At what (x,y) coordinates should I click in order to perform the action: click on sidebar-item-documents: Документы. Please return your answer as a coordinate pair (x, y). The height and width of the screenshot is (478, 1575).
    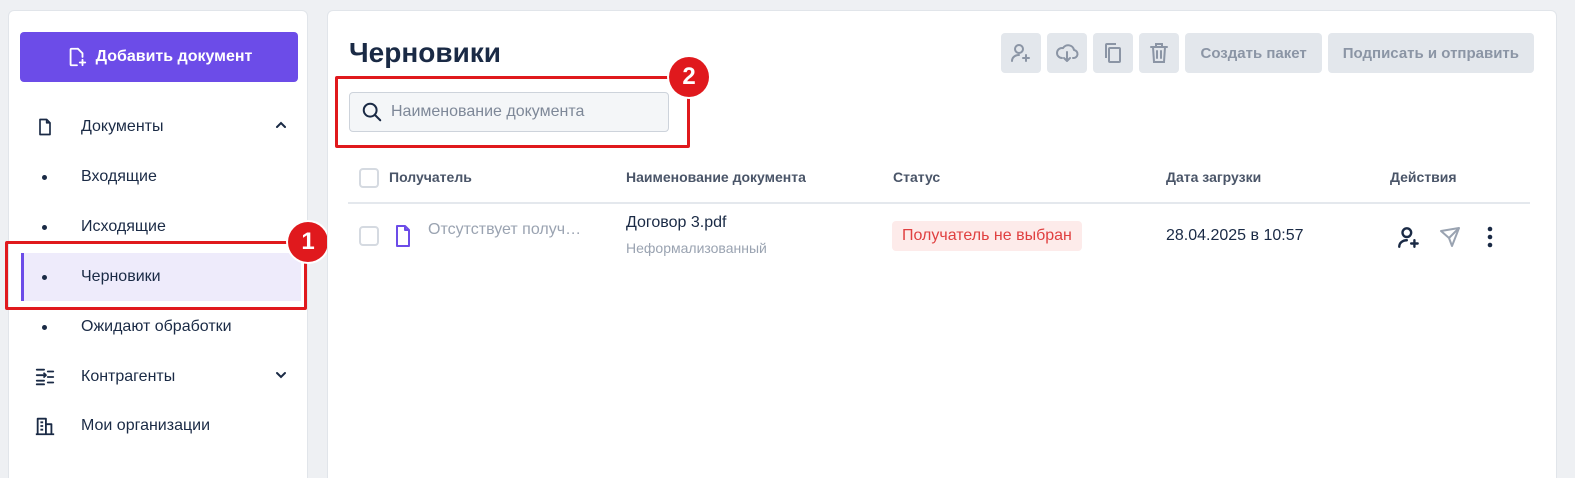
    Looking at the image, I should click on (161, 127).